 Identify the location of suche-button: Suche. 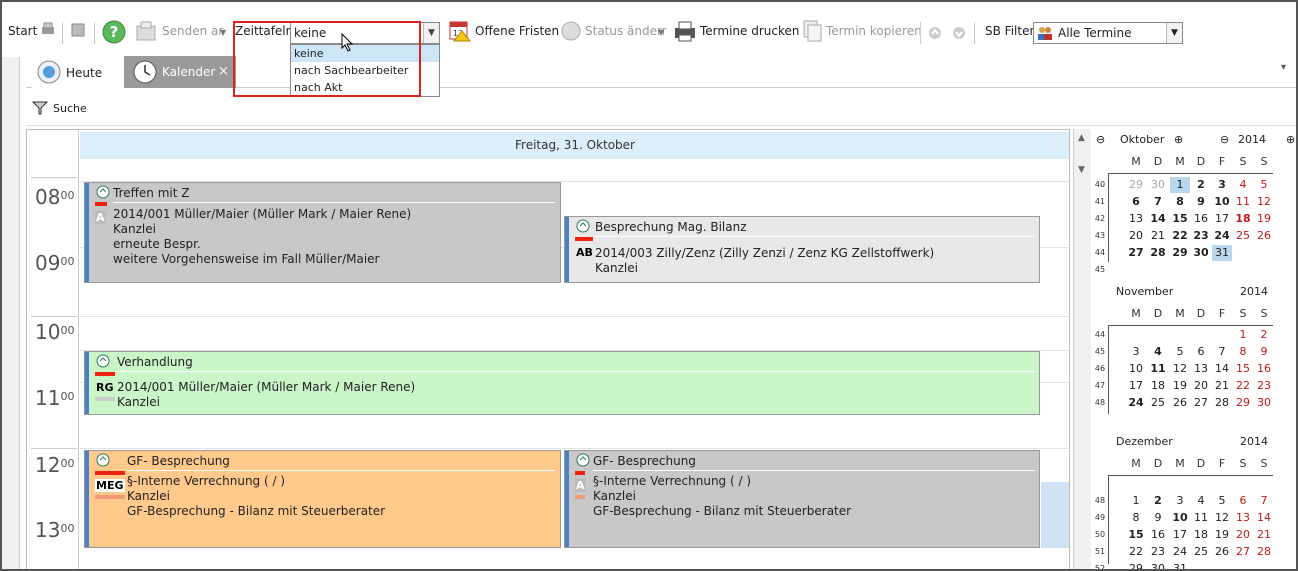
(70, 108).